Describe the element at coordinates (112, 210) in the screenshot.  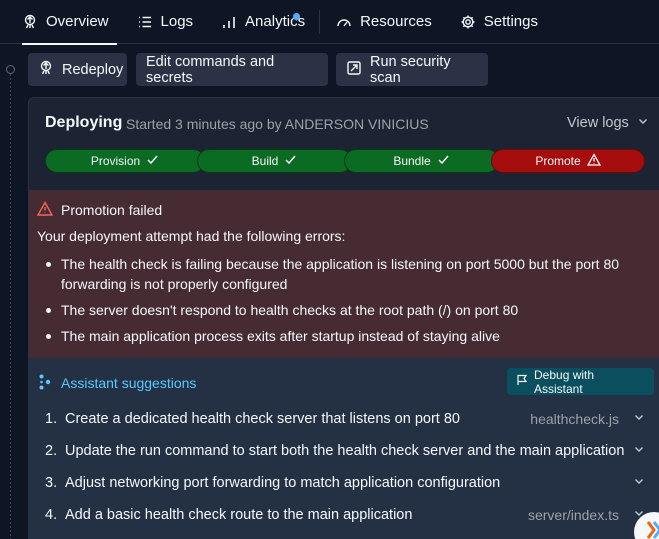
I see `error-title: Promotion failed` at that location.